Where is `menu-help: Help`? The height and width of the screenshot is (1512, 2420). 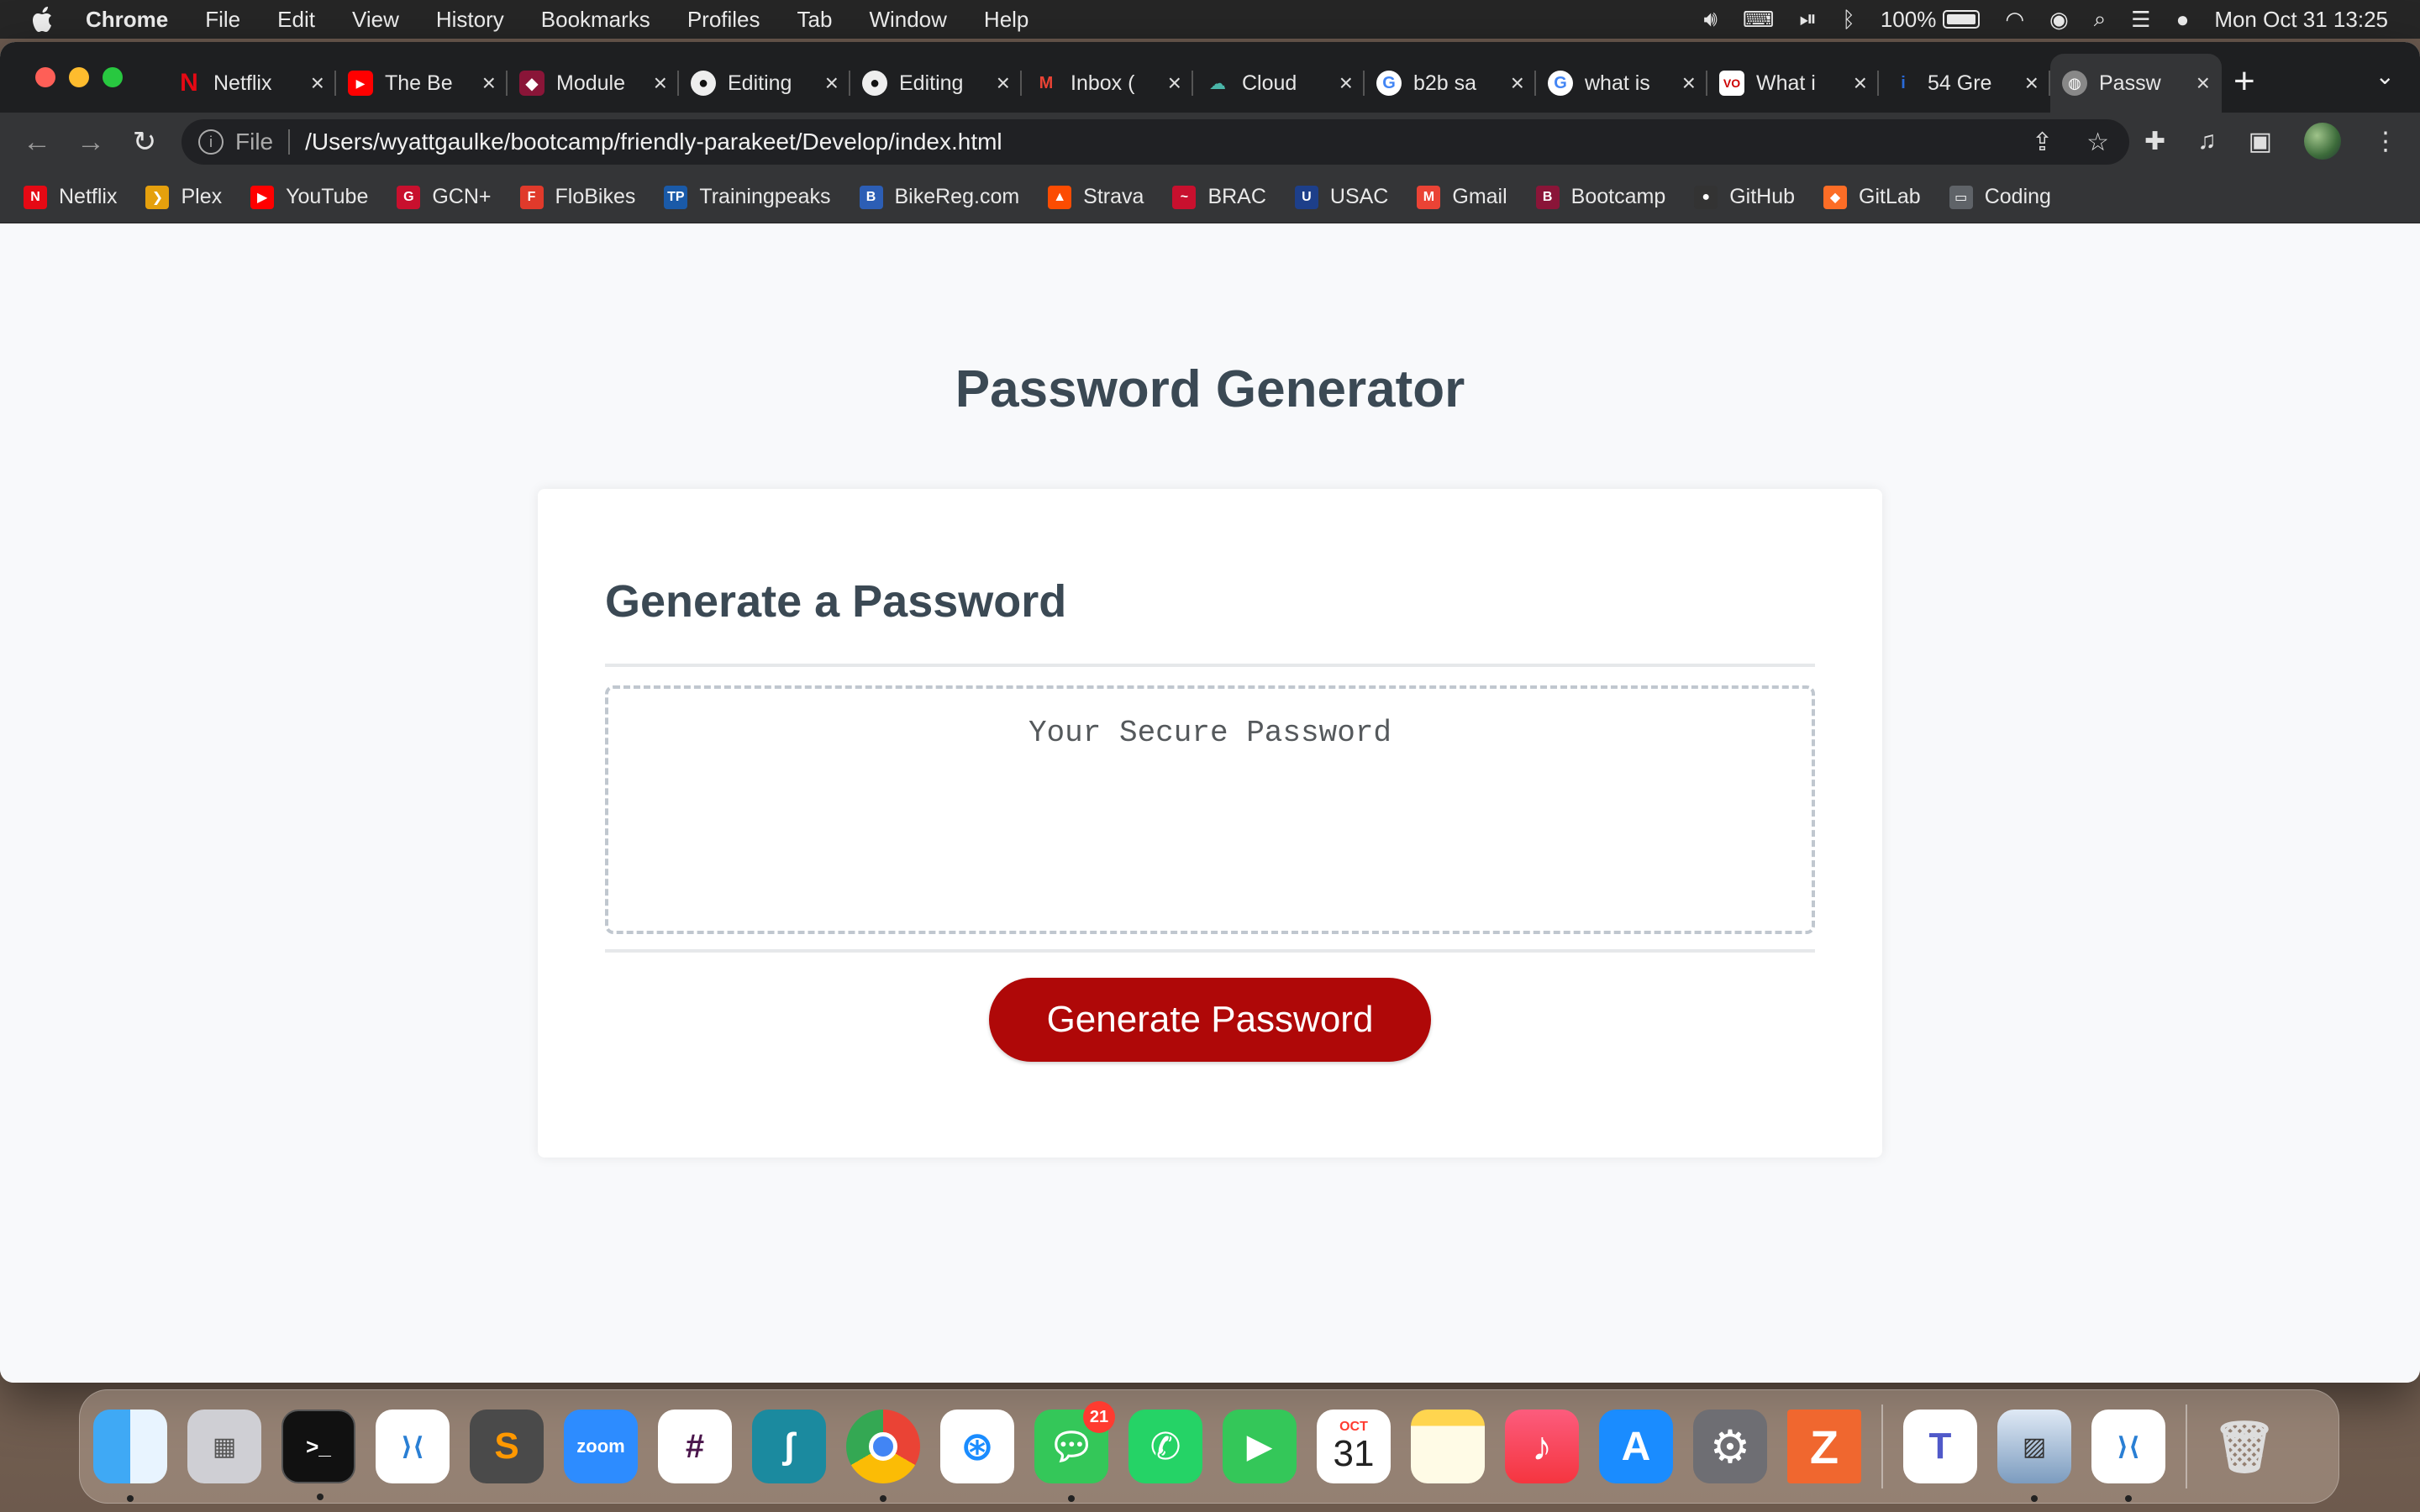 menu-help: Help is located at coordinates (1006, 20).